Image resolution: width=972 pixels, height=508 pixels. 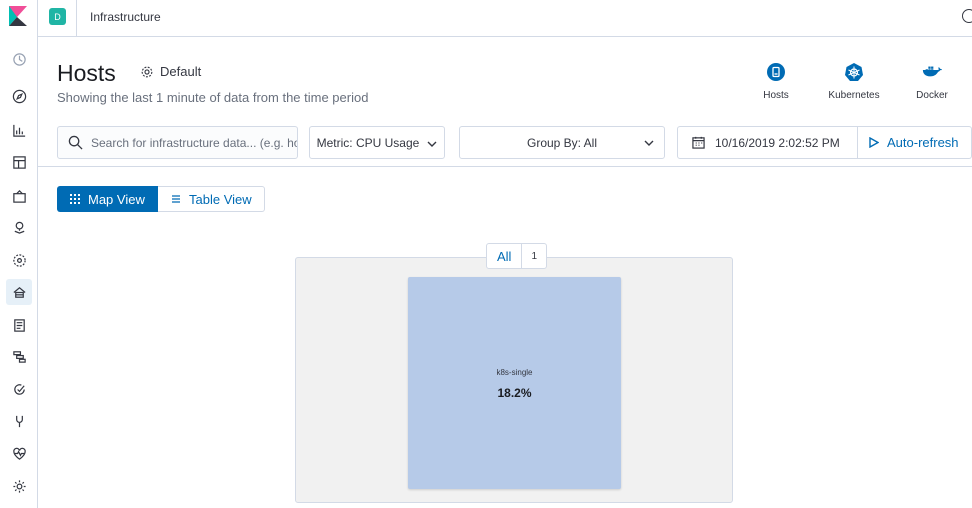 What do you see at coordinates (57, 16) in the screenshot?
I see `space-avatar: D` at bounding box center [57, 16].